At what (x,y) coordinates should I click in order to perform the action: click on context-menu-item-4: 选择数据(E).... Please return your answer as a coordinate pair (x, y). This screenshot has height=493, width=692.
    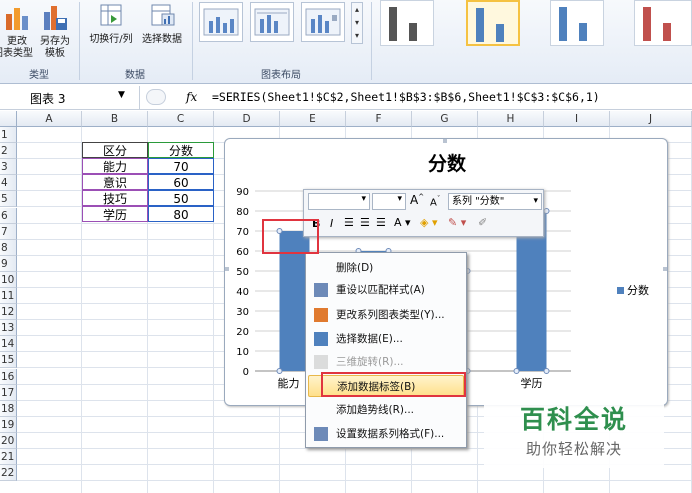
    Looking at the image, I should click on (386, 339).